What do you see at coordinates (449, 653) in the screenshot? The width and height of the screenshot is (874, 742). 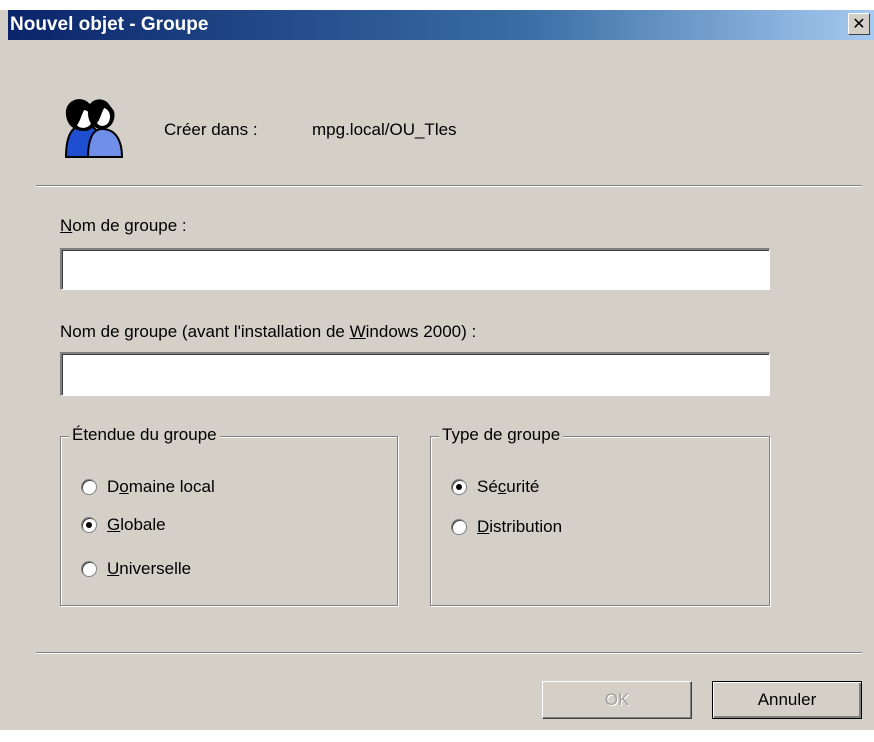 I see `separator-bottom` at bounding box center [449, 653].